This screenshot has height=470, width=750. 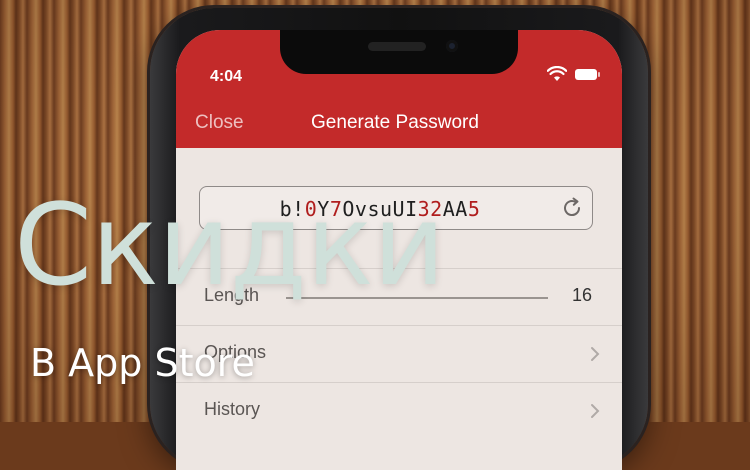 What do you see at coordinates (455, 209) in the screenshot?
I see `password-chars: AA` at bounding box center [455, 209].